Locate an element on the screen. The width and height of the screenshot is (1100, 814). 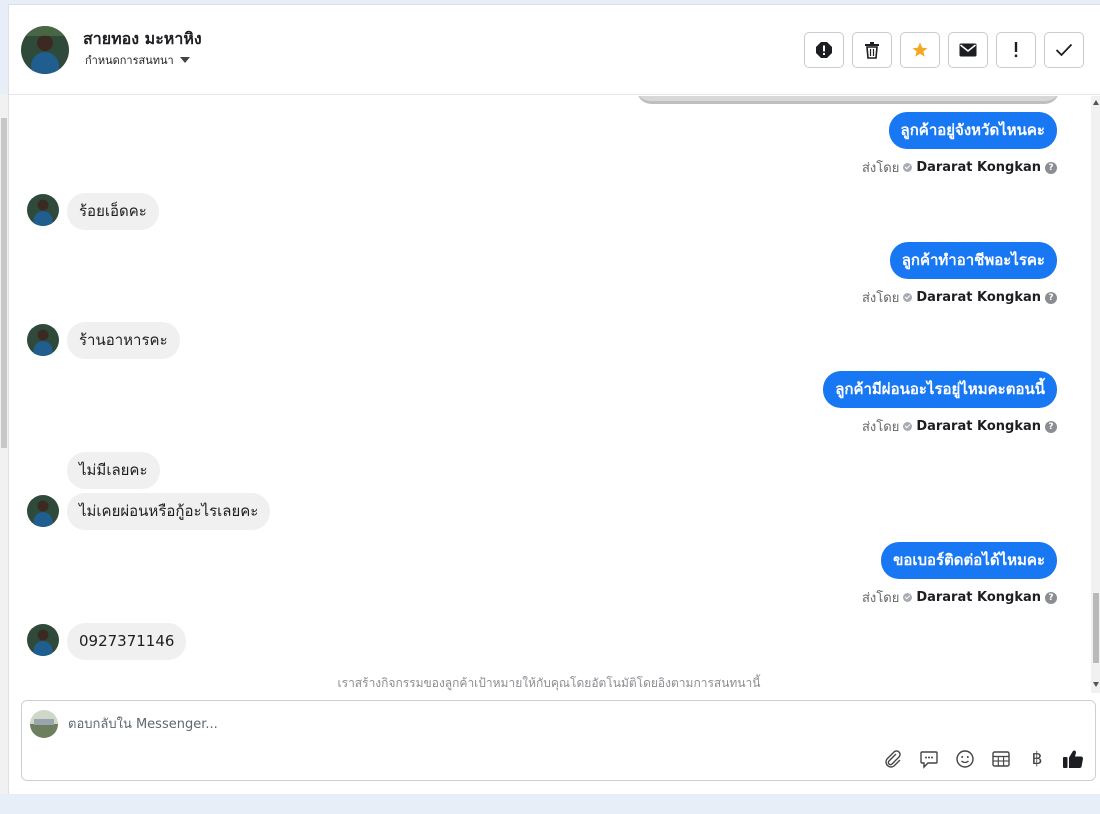
scroll-down-icon is located at coordinates (1096, 684).